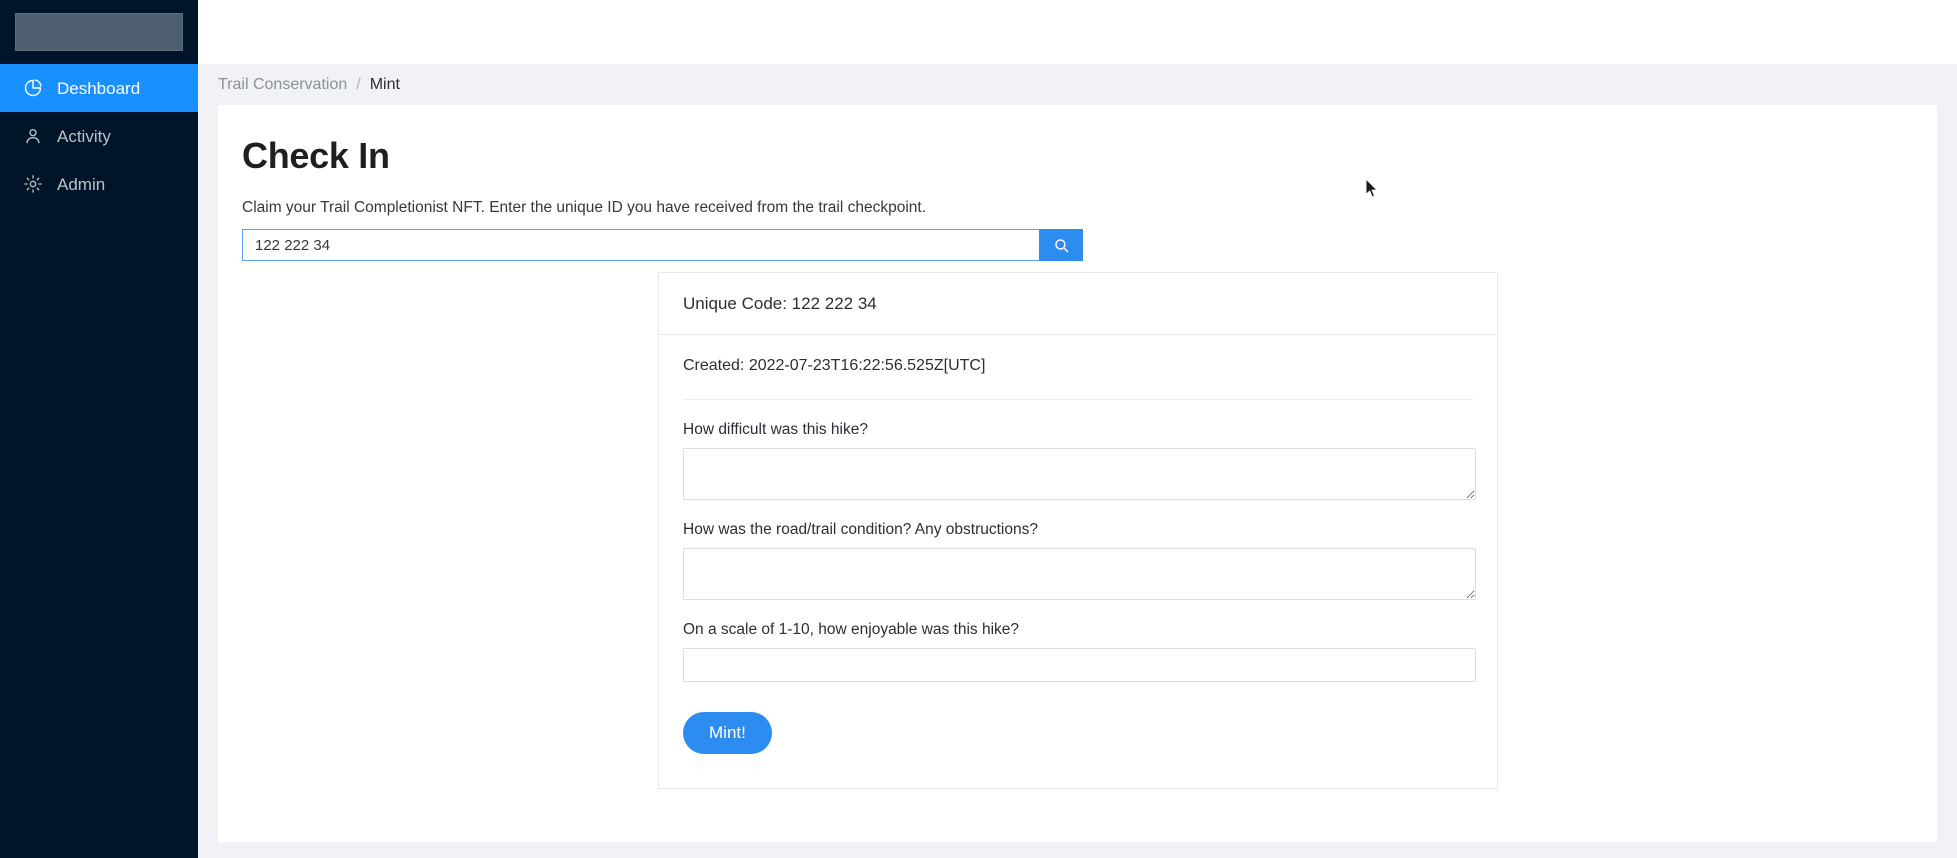  What do you see at coordinates (99, 429) in the screenshot?
I see `sidebar: Deshboard Activity Admin` at bounding box center [99, 429].